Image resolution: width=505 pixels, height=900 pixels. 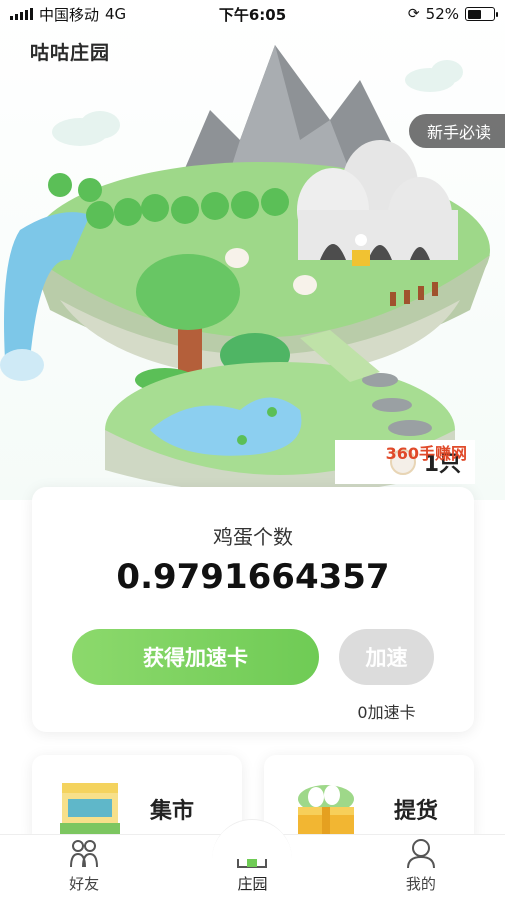 What do you see at coordinates (84, 884) in the screenshot?
I see `tab-friends-label: 好友` at bounding box center [84, 884].